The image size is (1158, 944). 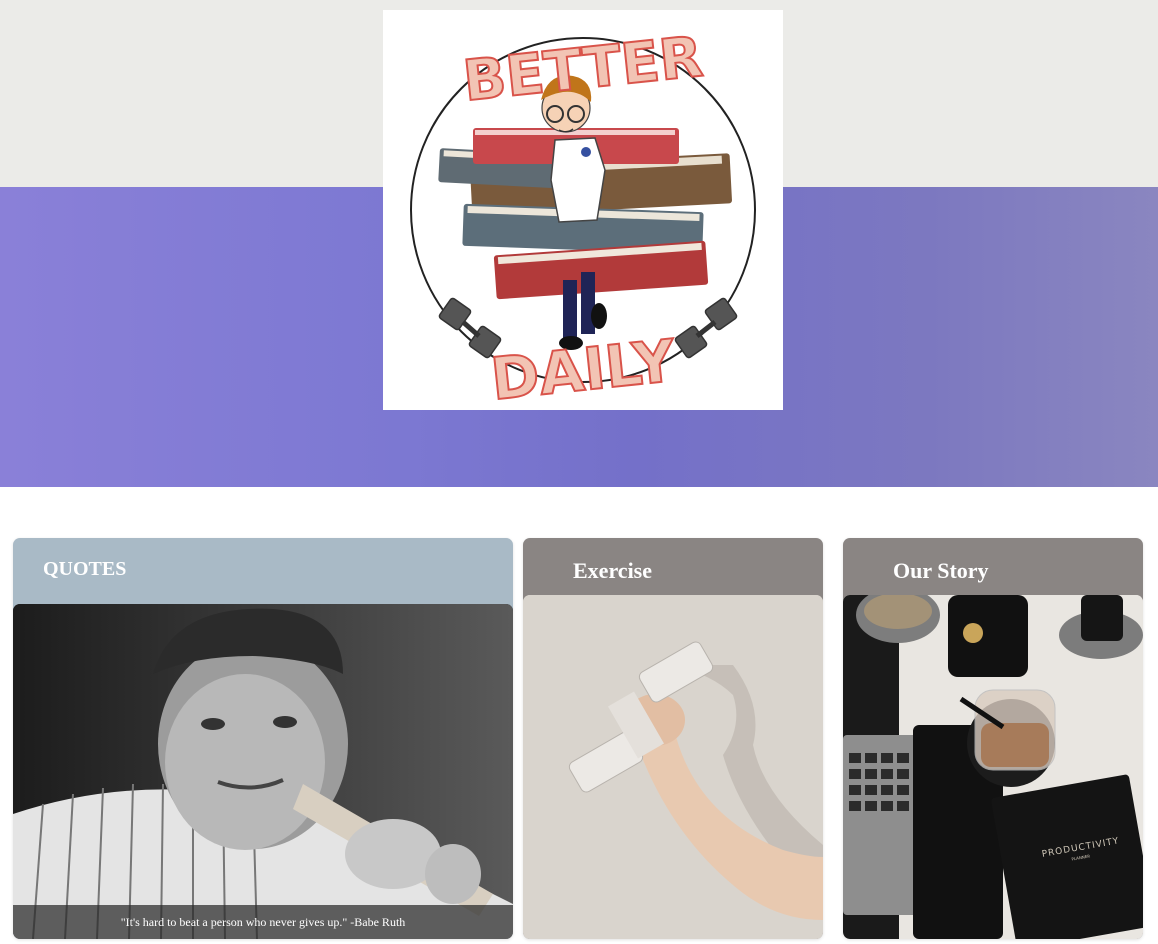 I want to click on logo-text-top: BETTER, so click(x=582, y=70).